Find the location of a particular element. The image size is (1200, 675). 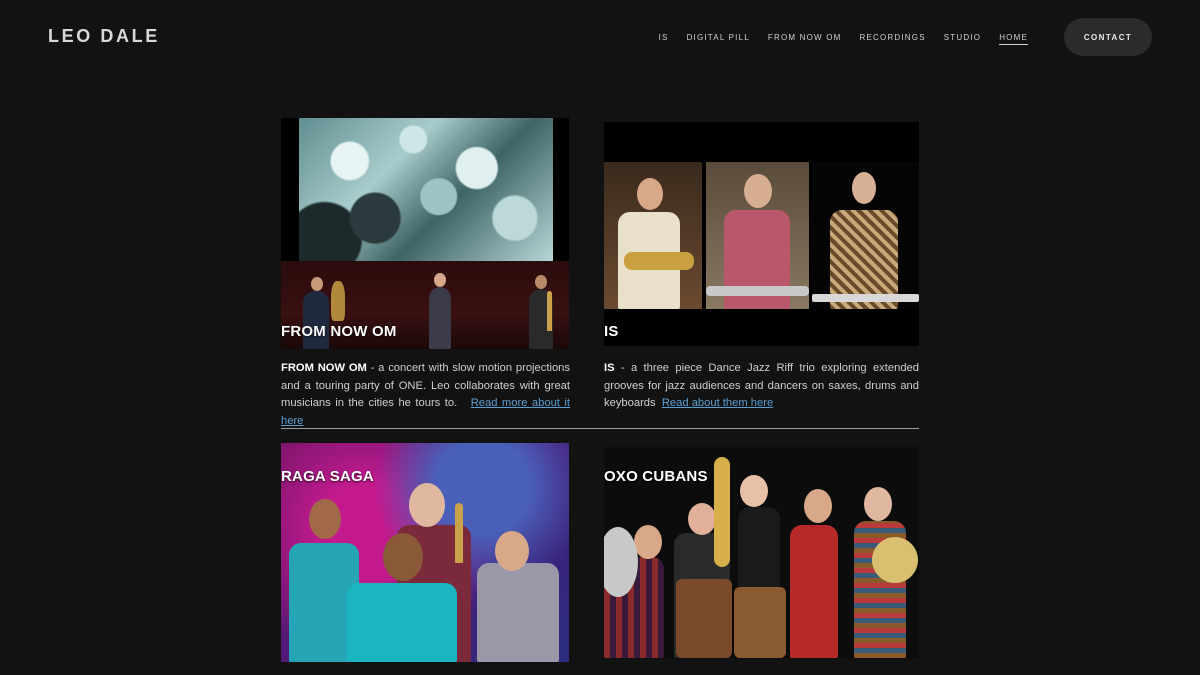

nav-item-digital-pill: DIGITAL PILL is located at coordinates (718, 39).